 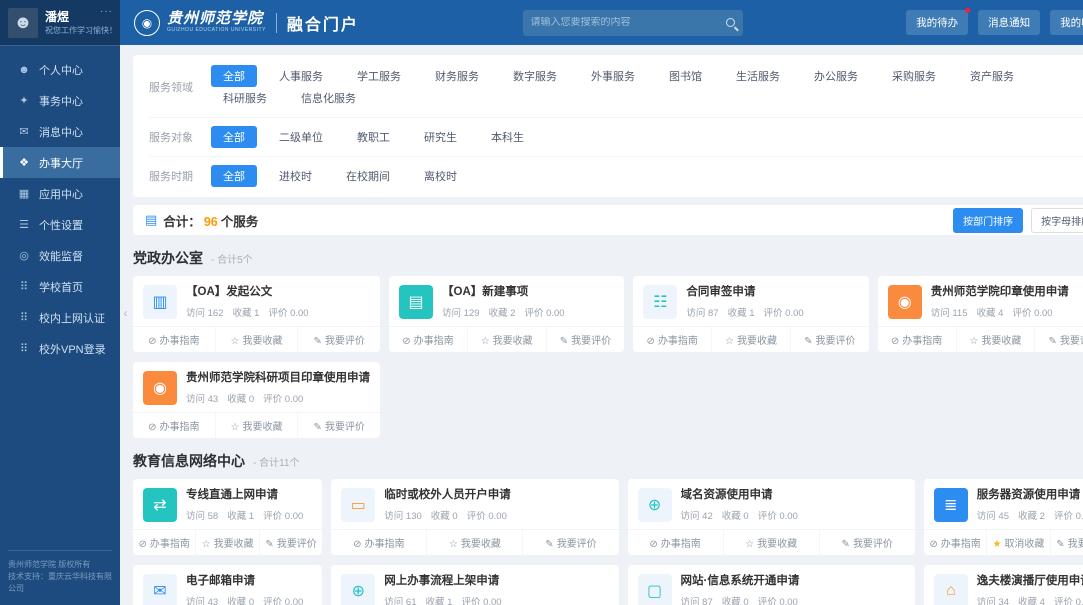 I want to click on filter-chip: 教职工, so click(x=373, y=137).